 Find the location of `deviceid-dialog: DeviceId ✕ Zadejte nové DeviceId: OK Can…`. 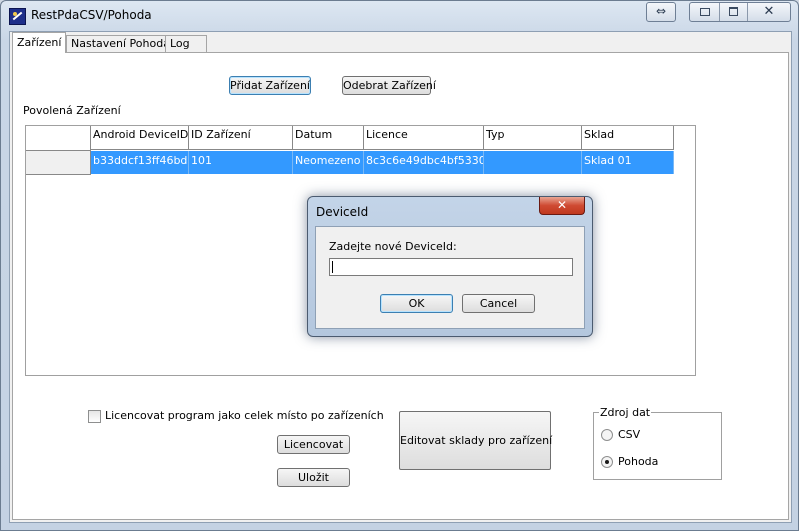

deviceid-dialog: DeviceId ✕ Zadejte nové DeviceId: OK Can… is located at coordinates (450, 266).